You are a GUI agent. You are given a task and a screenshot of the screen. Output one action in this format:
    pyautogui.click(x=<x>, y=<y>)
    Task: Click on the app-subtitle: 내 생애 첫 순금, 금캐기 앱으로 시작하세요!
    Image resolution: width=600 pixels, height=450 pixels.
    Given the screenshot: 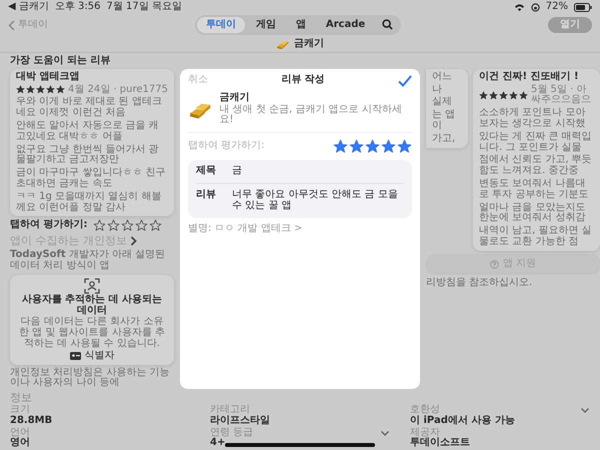 What is the action you would take?
    pyautogui.click(x=311, y=115)
    